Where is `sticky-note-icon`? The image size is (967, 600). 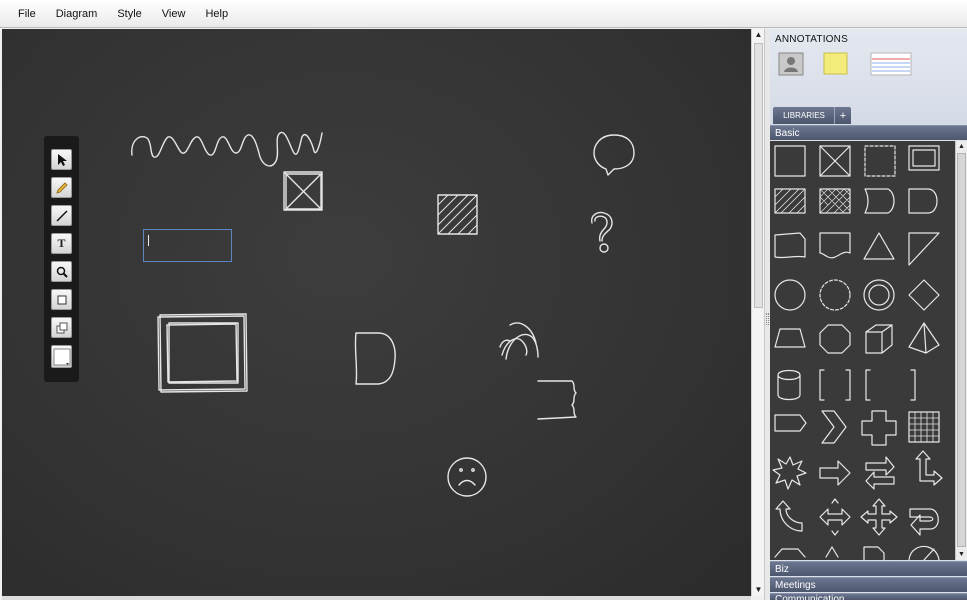
sticky-note-icon is located at coordinates (836, 65).